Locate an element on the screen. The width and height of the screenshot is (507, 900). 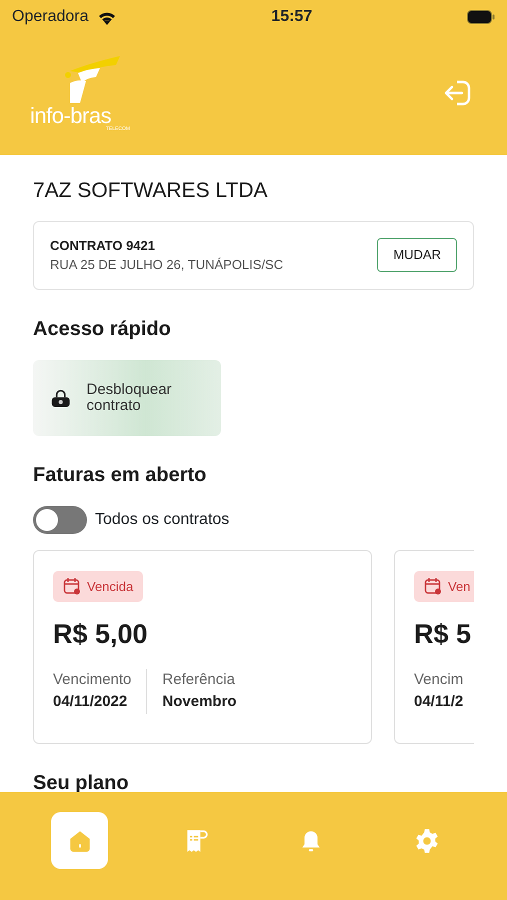
status-badge: Ven is located at coordinates (444, 586).